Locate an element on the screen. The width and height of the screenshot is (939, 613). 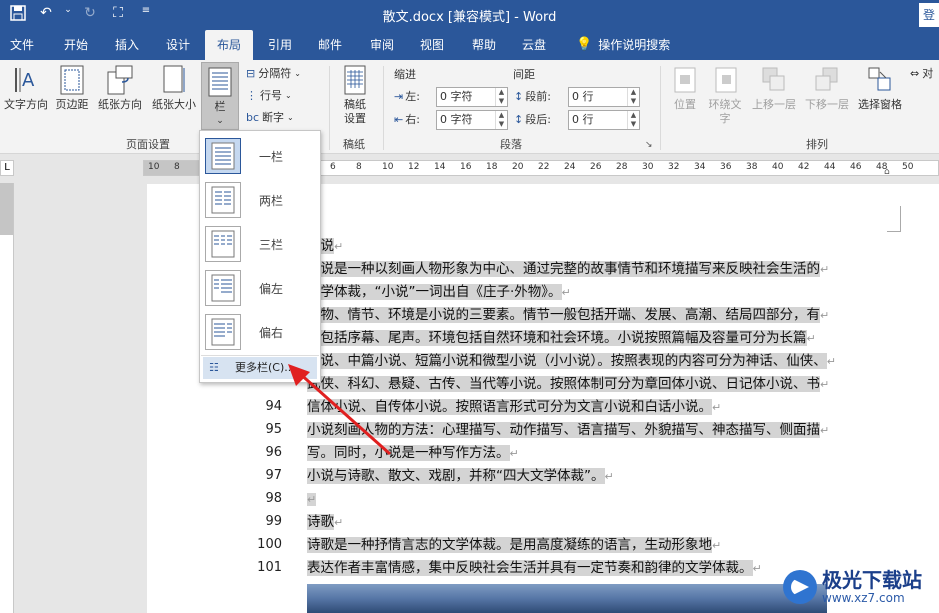
page-setup-group-label: 页面设置 is located at coordinates (148, 144).